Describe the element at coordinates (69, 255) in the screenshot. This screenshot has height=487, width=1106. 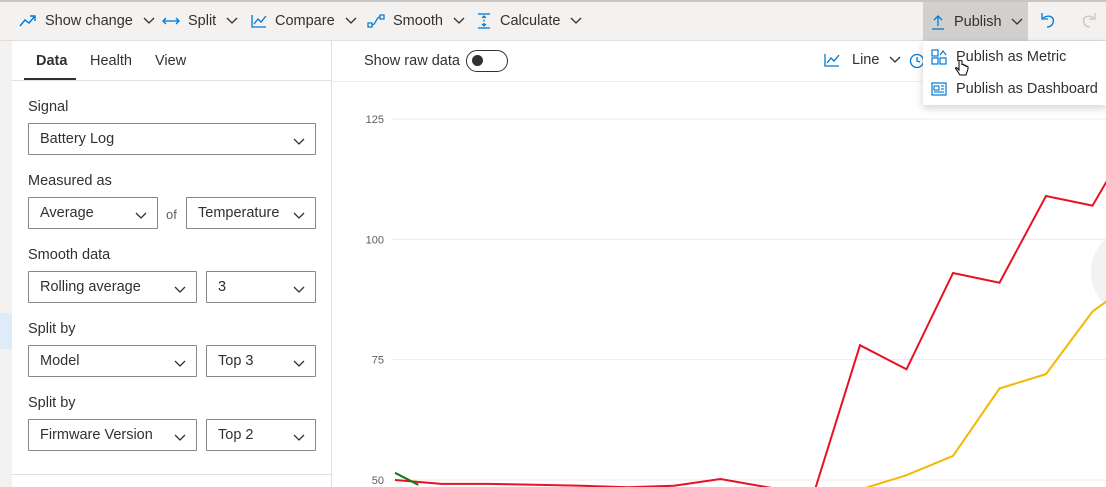
I see `smooth-data-label: Smooth data` at that location.